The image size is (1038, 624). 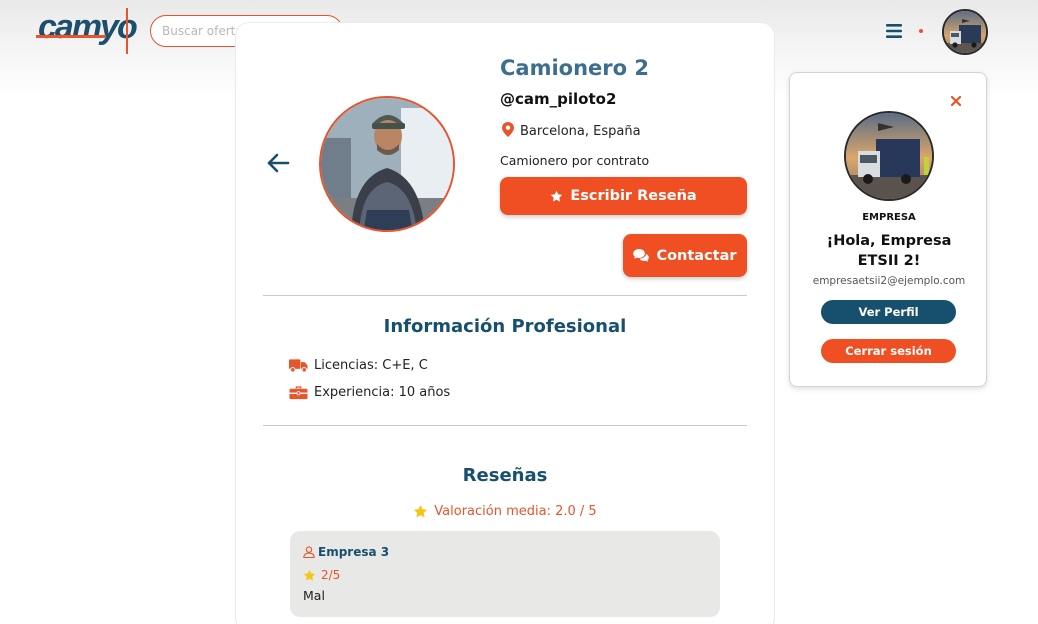 I want to click on licenses-text: Licencias: C+E, C, so click(x=371, y=365).